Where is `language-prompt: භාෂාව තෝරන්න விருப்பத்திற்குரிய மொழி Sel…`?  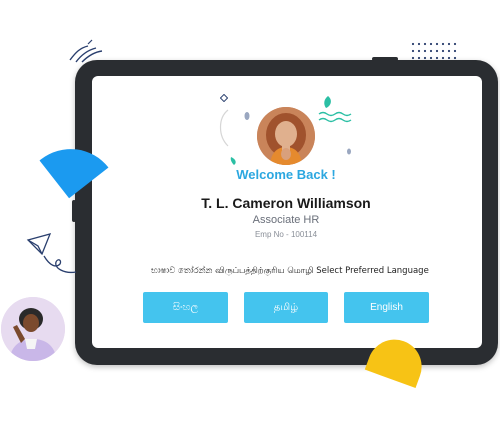
language-prompt: භාෂාව තෝරන්න விருப்பத்திற்குரிய மொழி Sel… is located at coordinates (290, 271).